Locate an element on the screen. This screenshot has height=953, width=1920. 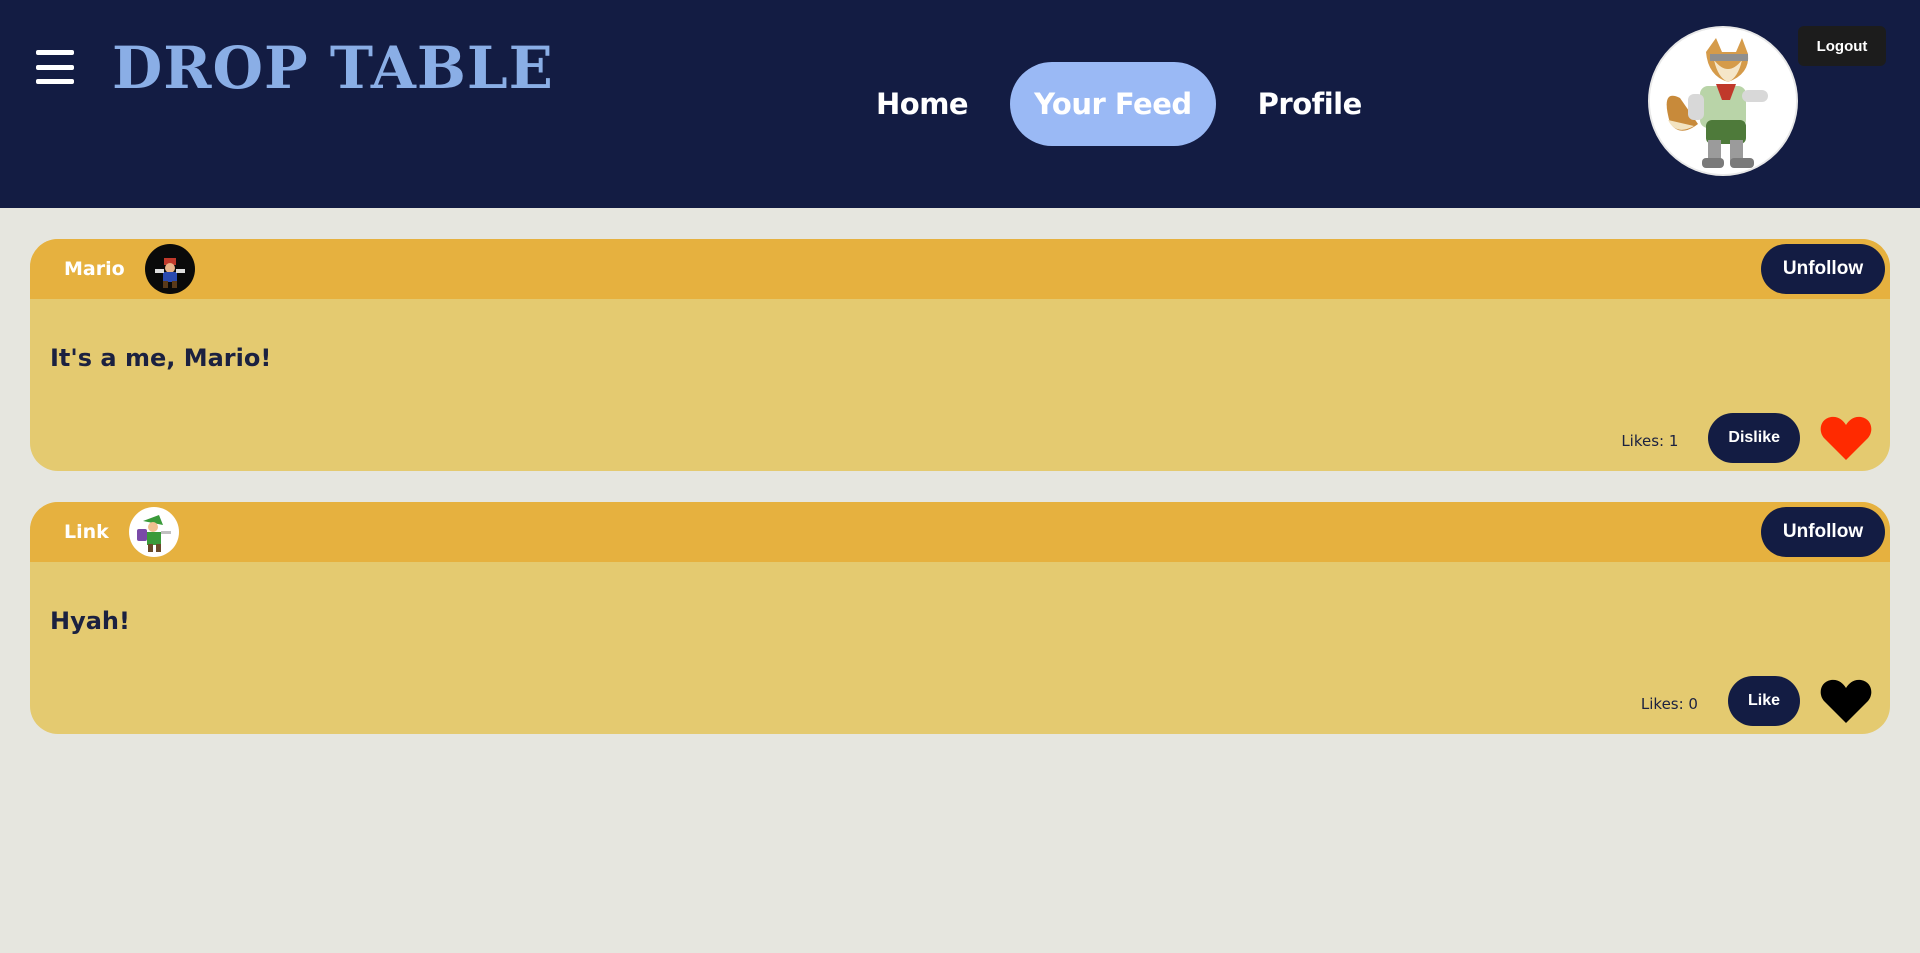
post-footer: Likes: 1 Dislike is located at coordinates (1746, 438).